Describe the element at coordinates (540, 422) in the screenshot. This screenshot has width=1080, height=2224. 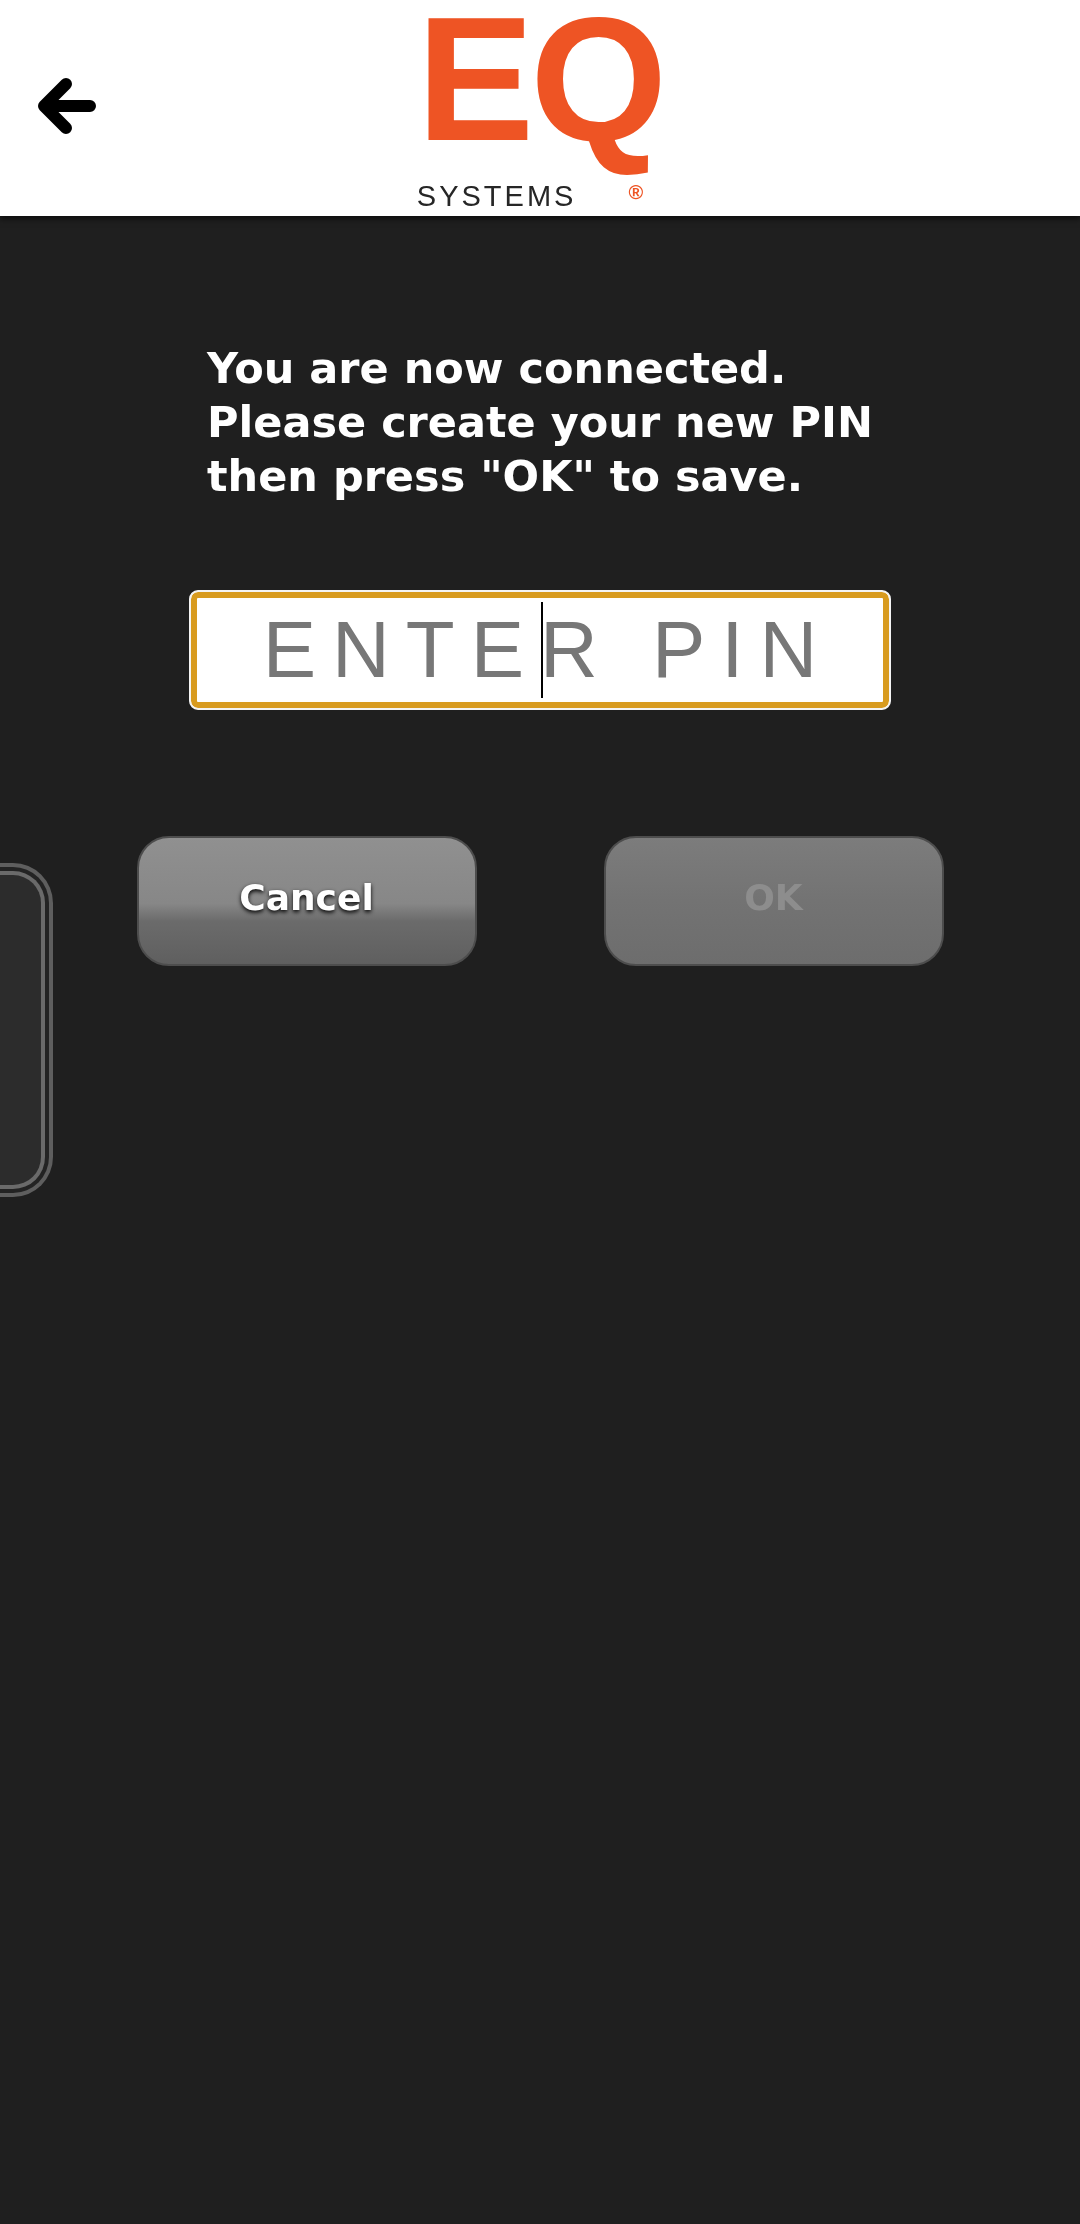
I see `instruction-message: You are now connected. Please create your new PIN then press "OK" to save.` at that location.